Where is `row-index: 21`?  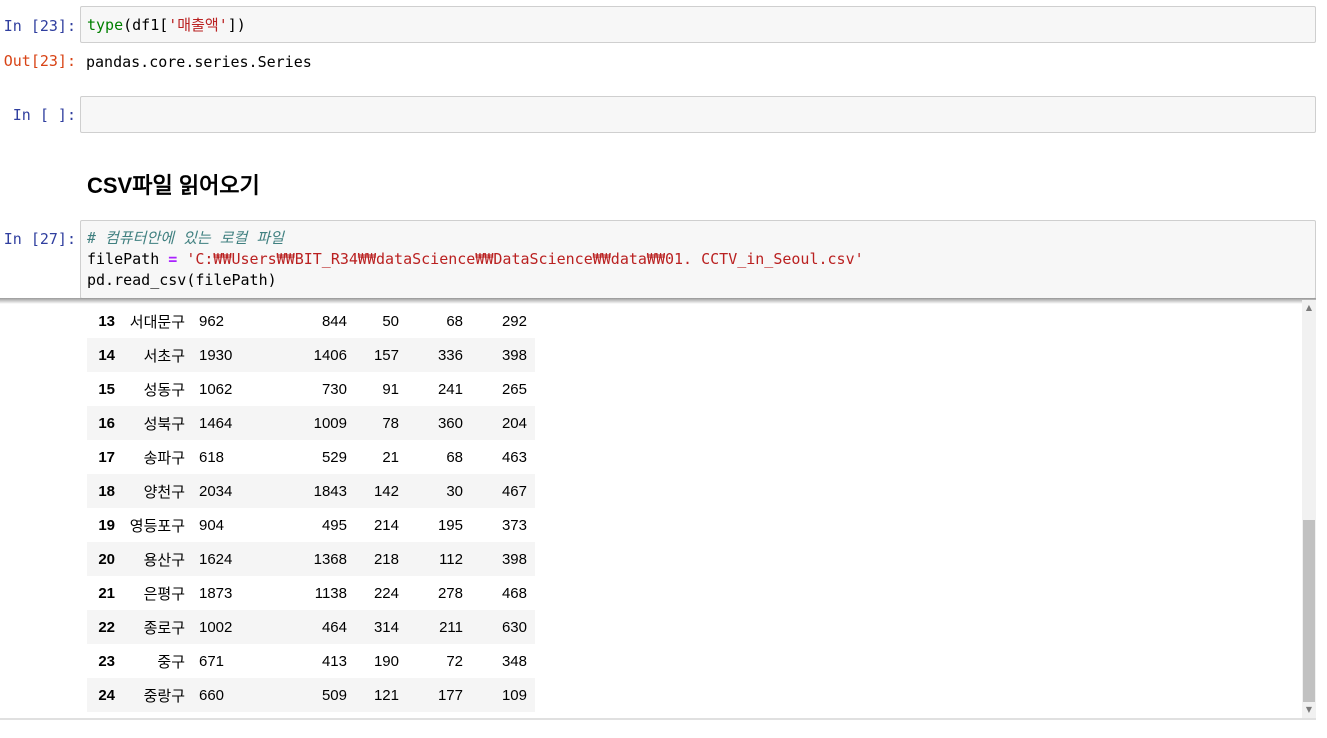
row-index: 21 is located at coordinates (106, 593).